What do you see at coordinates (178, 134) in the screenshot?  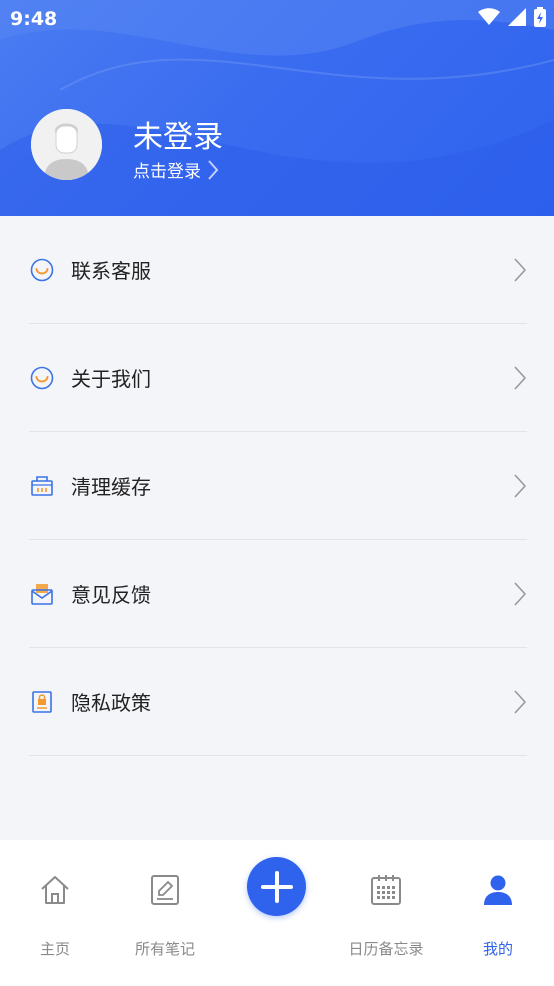 I see `profile-name: 未登录` at bounding box center [178, 134].